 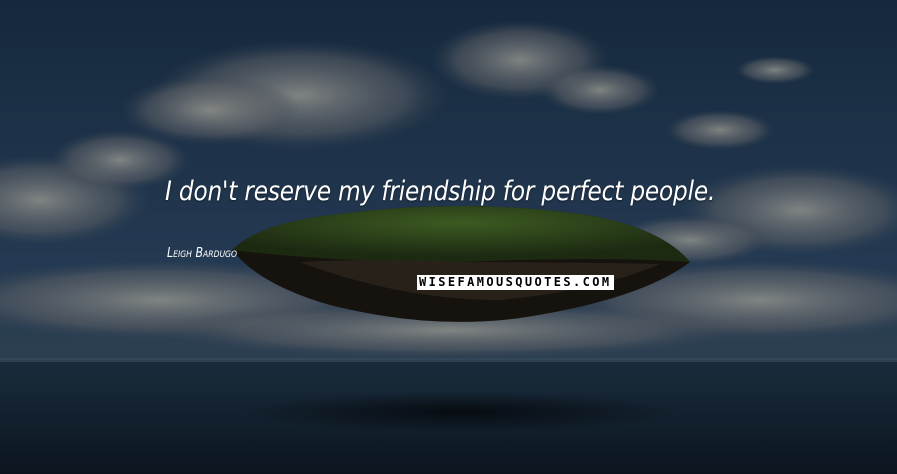 I want to click on site-watermark: WISEFAMOUSQUOTES.COM, so click(x=515, y=282).